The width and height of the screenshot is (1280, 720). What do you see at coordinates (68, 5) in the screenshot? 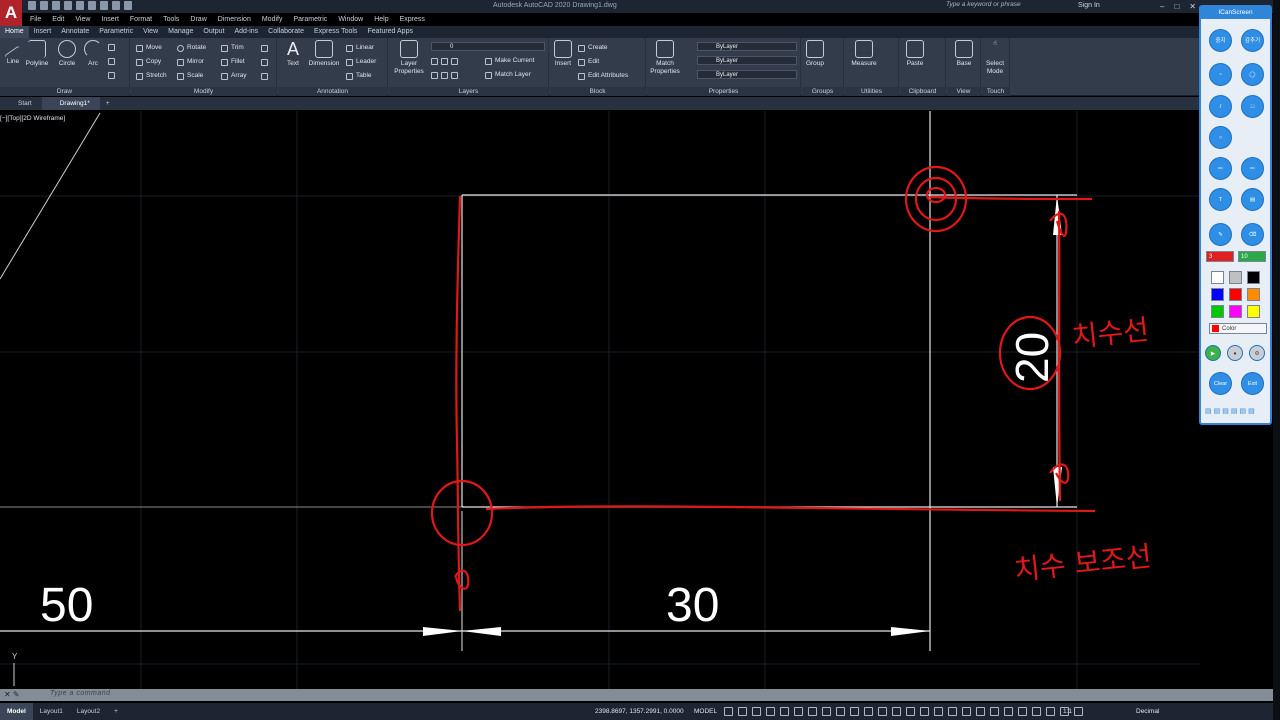
I see `save-as-icon` at bounding box center [68, 5].